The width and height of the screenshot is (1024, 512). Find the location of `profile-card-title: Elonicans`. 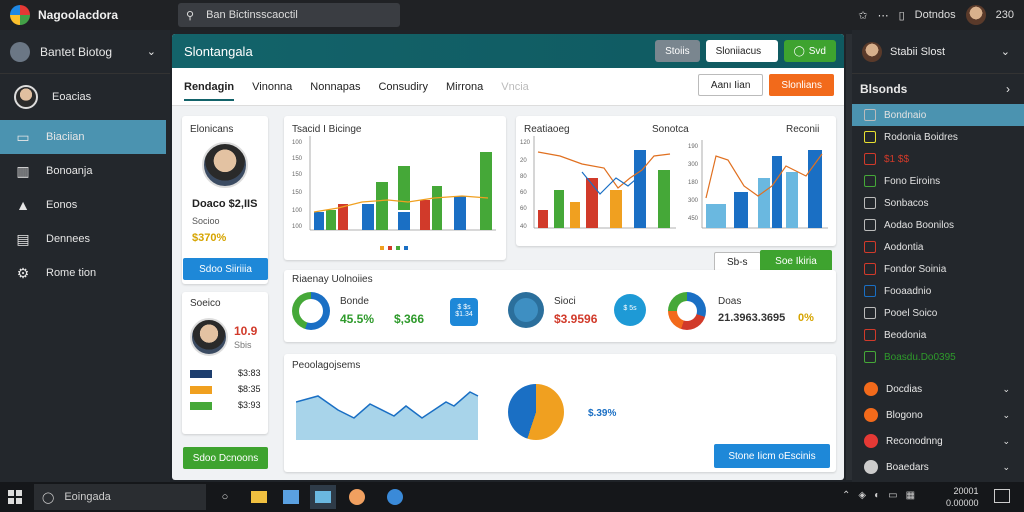

profile-card-title: Elonicans is located at coordinates (212, 129).